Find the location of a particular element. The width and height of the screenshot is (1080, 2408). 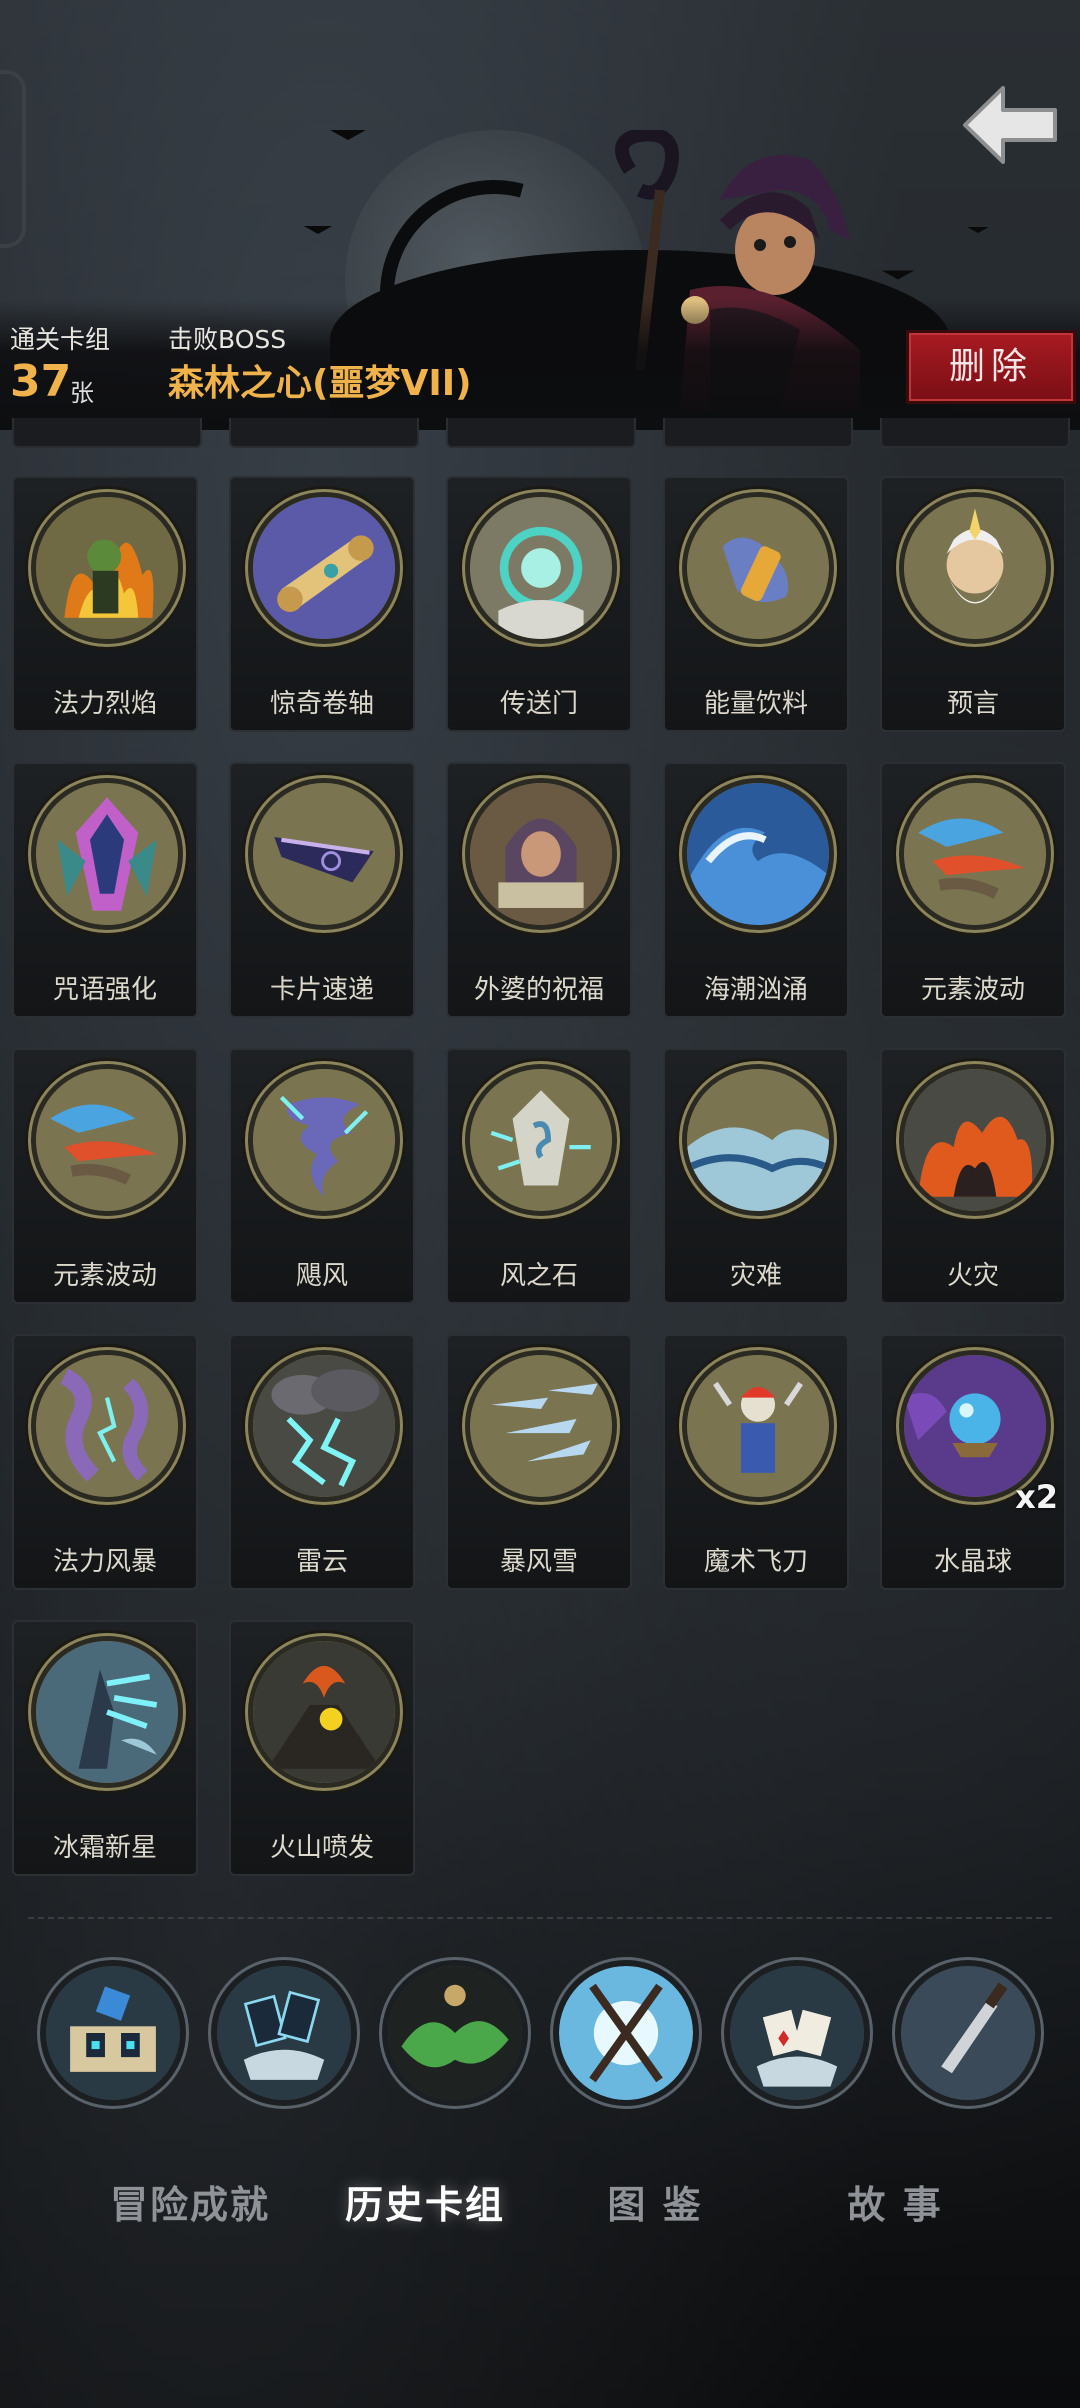

card-delivery-icon is located at coordinates (324, 854).